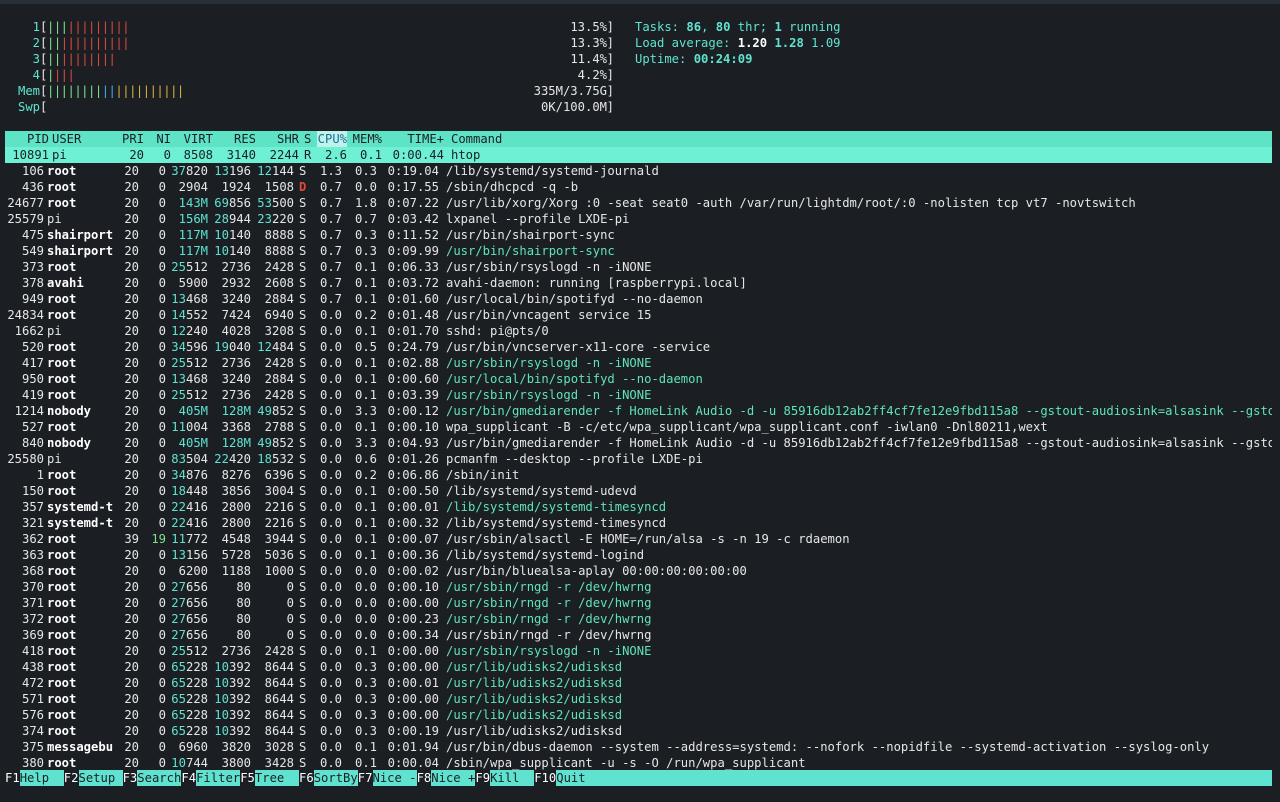 Image resolution: width=1280 pixels, height=802 pixels. What do you see at coordinates (413, 267) in the screenshot?
I see `cell-time: 0:06.33` at bounding box center [413, 267].